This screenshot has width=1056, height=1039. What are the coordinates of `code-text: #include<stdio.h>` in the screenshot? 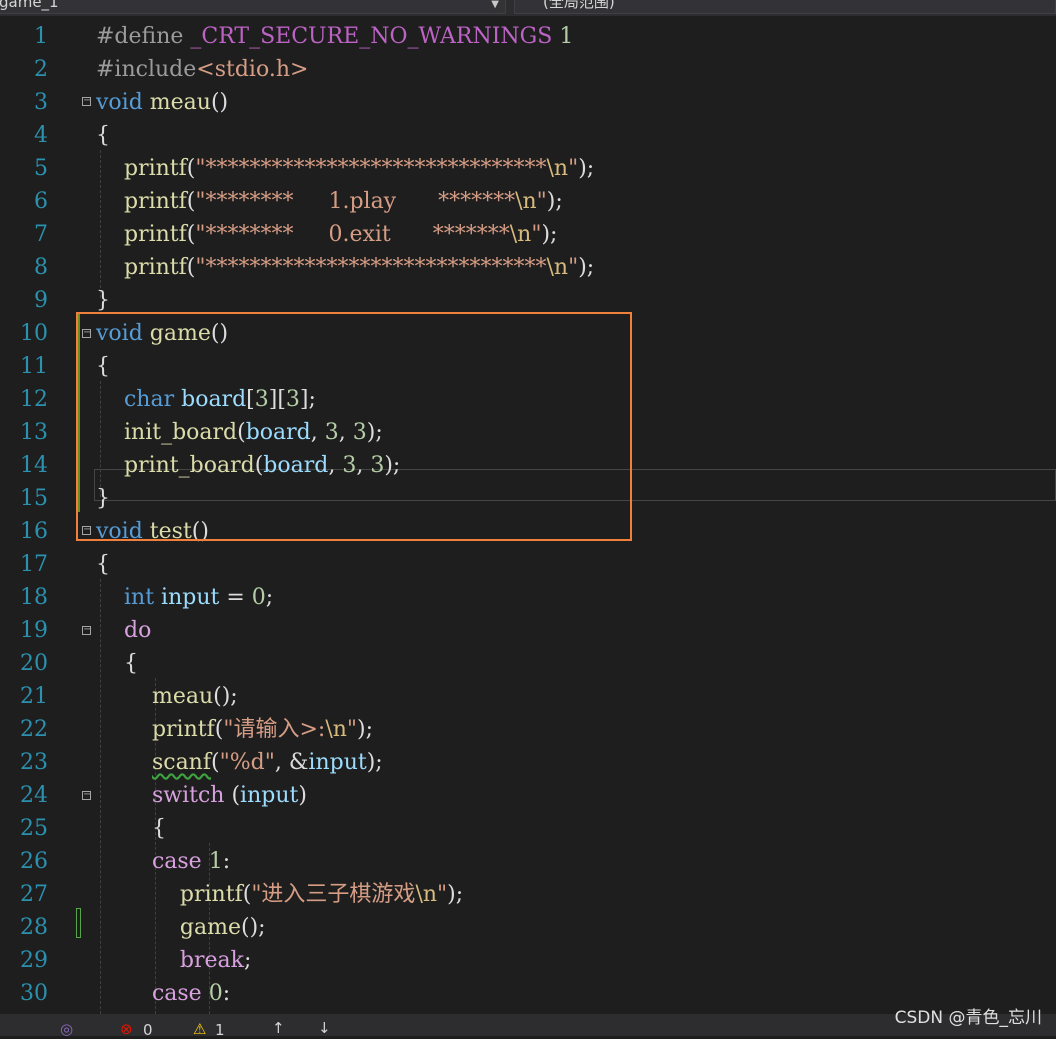 It's located at (202, 69).